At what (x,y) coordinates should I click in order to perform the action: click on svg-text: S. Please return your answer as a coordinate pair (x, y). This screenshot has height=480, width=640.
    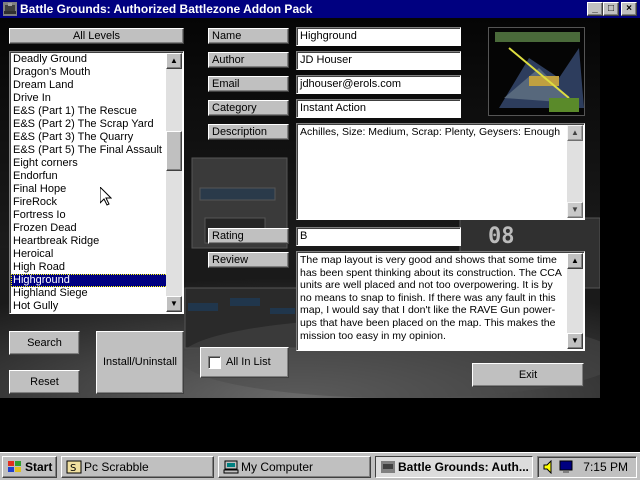
    Looking at the image, I should click on (73, 468).